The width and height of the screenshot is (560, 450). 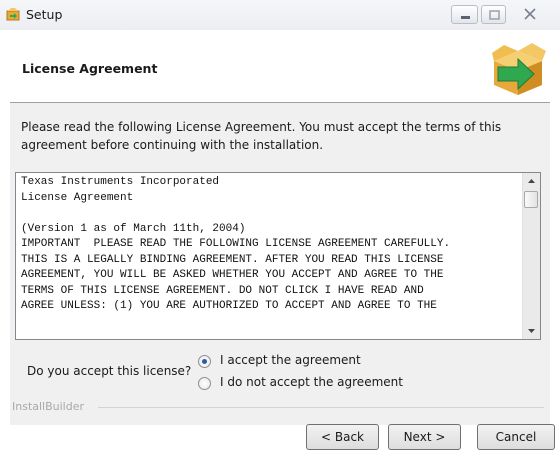 I want to click on decline-radio, so click(x=204, y=383).